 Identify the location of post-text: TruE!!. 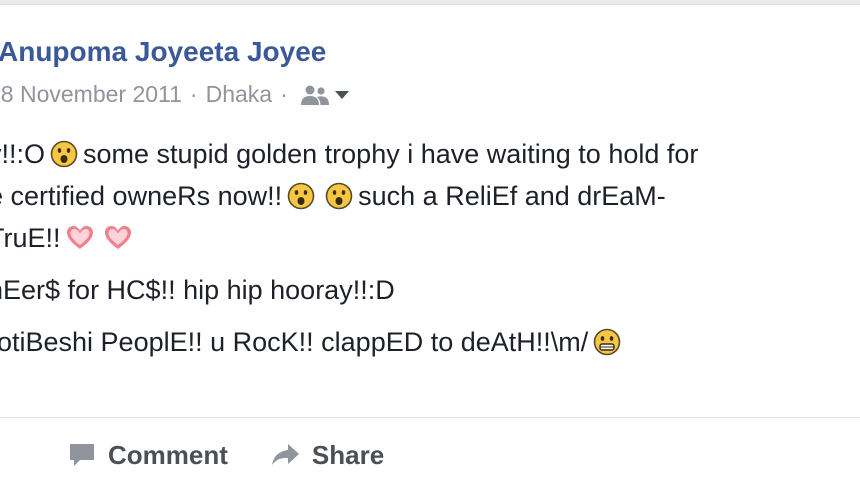
(30, 238).